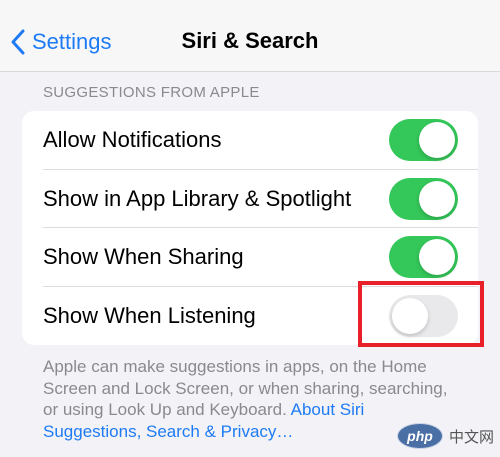 This screenshot has height=457, width=500. I want to click on show-when-sharing-toggle, so click(423, 257).